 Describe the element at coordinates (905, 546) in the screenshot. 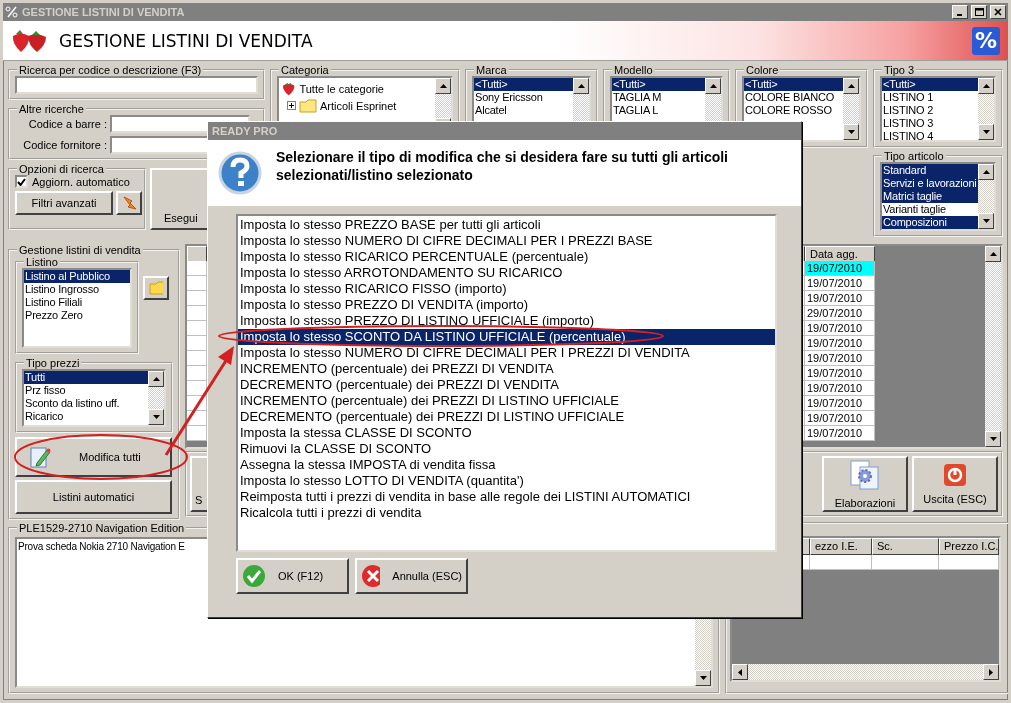

I see `column-header: Sc.` at that location.